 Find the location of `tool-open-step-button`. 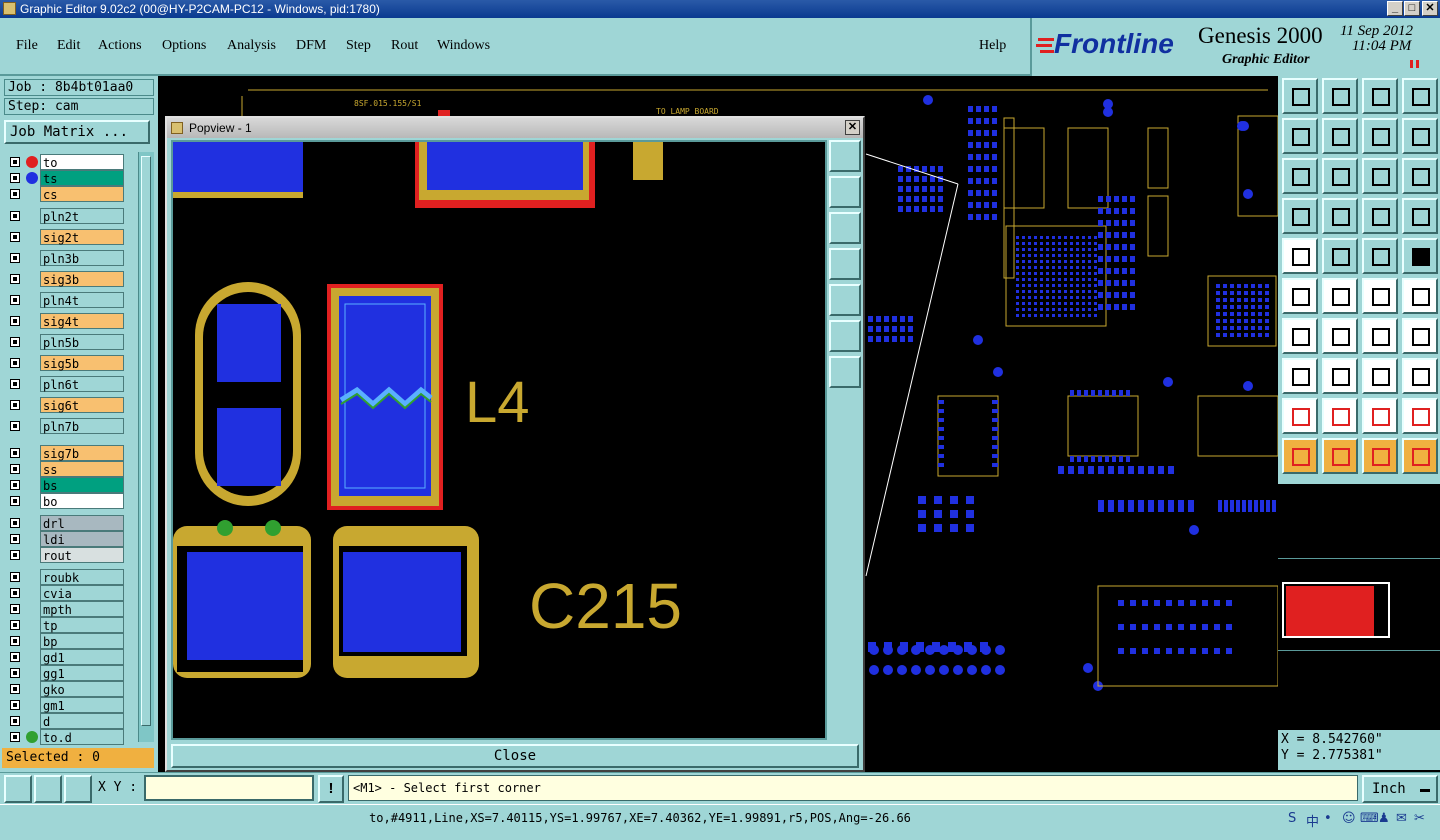

tool-open-step-button is located at coordinates (1300, 96).